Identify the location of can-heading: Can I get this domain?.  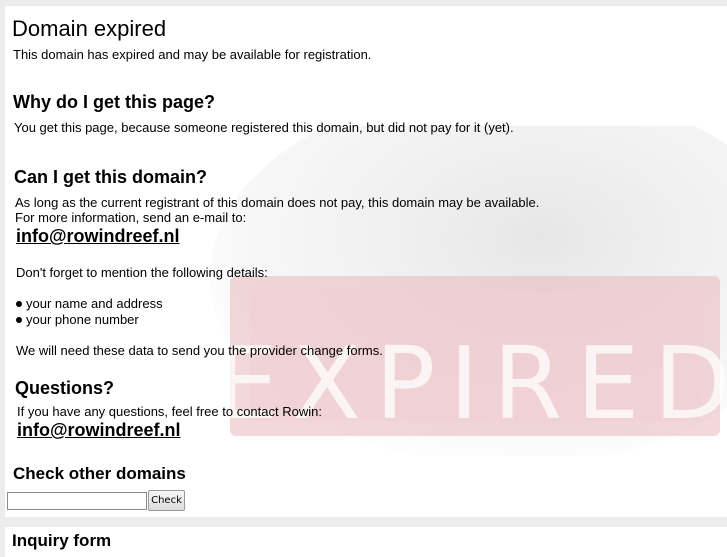
(111, 177).